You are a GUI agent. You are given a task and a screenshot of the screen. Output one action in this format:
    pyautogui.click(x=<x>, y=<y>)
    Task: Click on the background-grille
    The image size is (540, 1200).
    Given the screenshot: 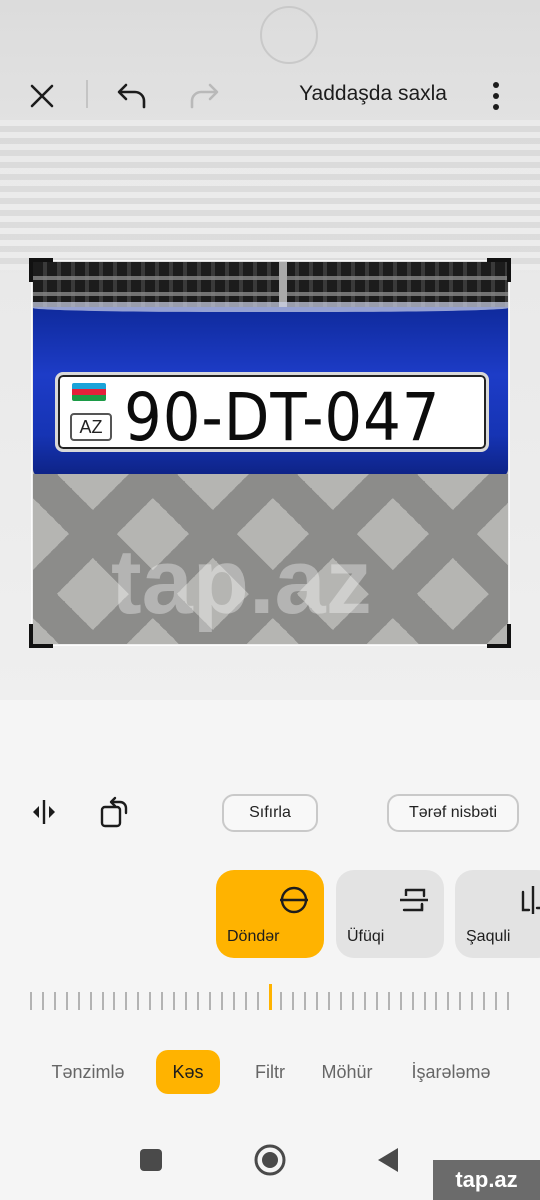 What is the action you would take?
    pyautogui.click(x=270, y=195)
    